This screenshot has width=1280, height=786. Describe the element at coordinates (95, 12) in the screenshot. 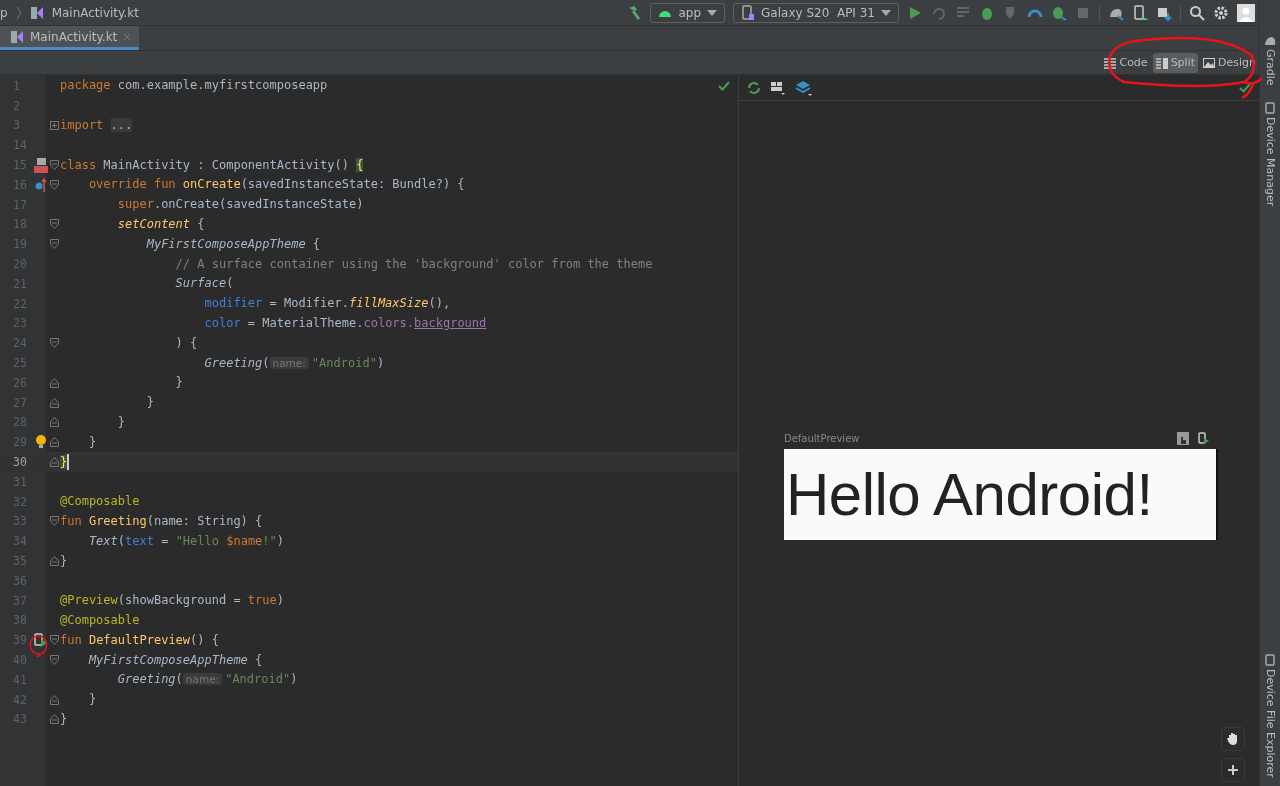

I see `breadcrumb-item: MainActivity.kt` at that location.